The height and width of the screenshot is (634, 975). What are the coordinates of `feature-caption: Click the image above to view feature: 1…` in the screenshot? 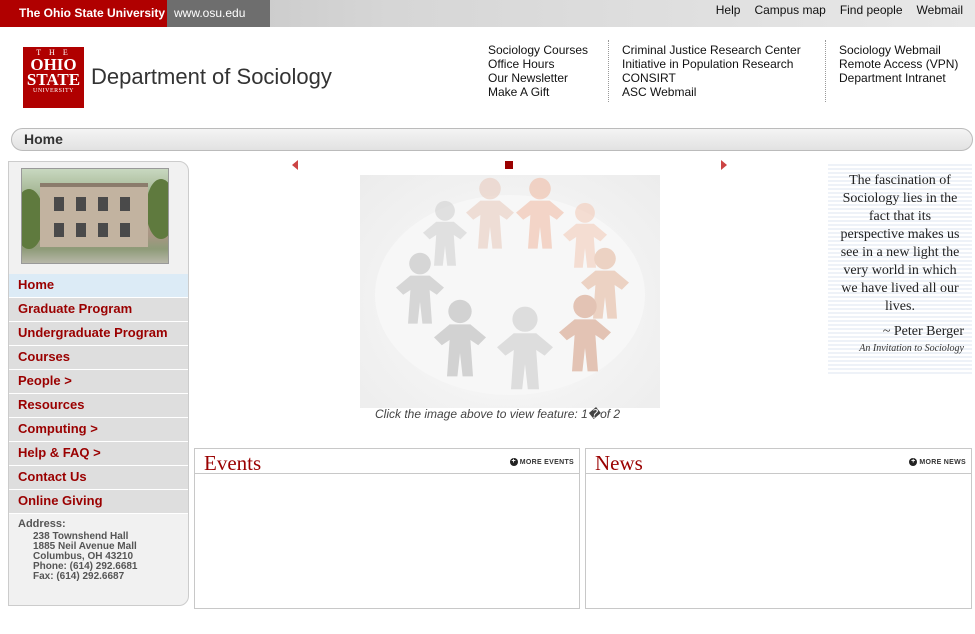 It's located at (498, 414).